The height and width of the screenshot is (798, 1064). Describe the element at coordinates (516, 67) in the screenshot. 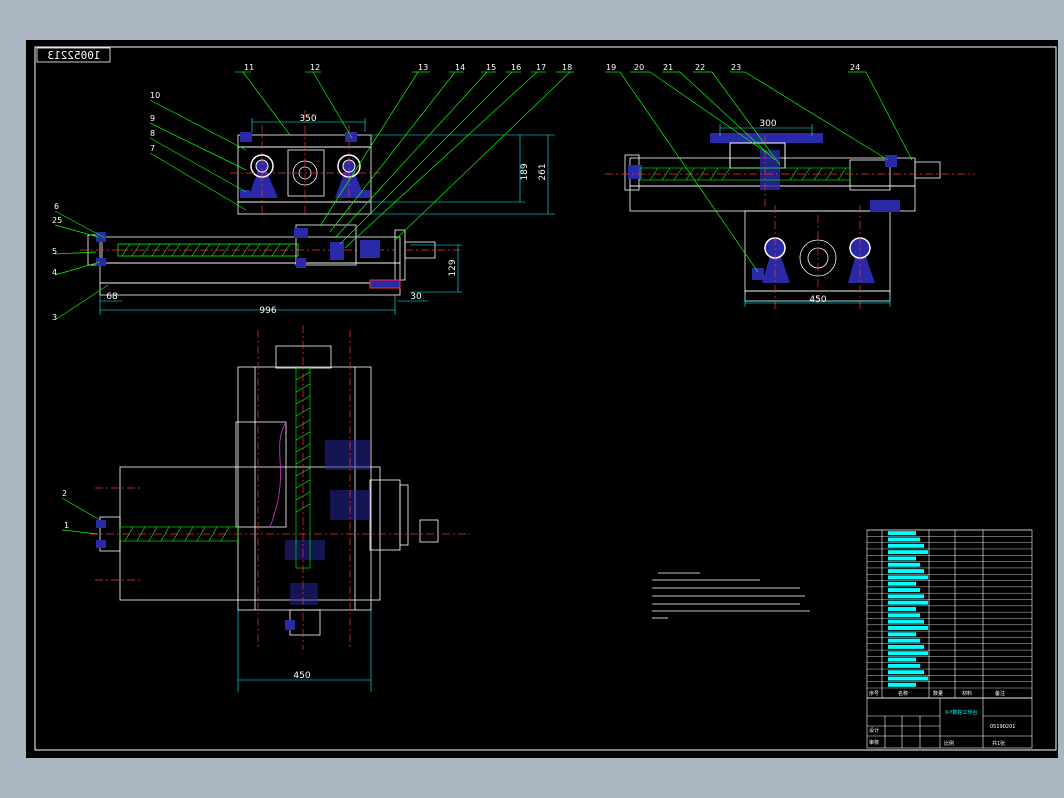

I see `part-label-16: 16` at that location.